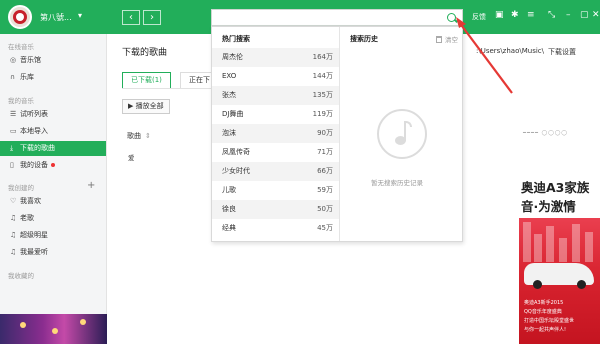  Describe the element at coordinates (236, 152) in the screenshot. I see `hot-search-name: 凤凰传奇` at that location.